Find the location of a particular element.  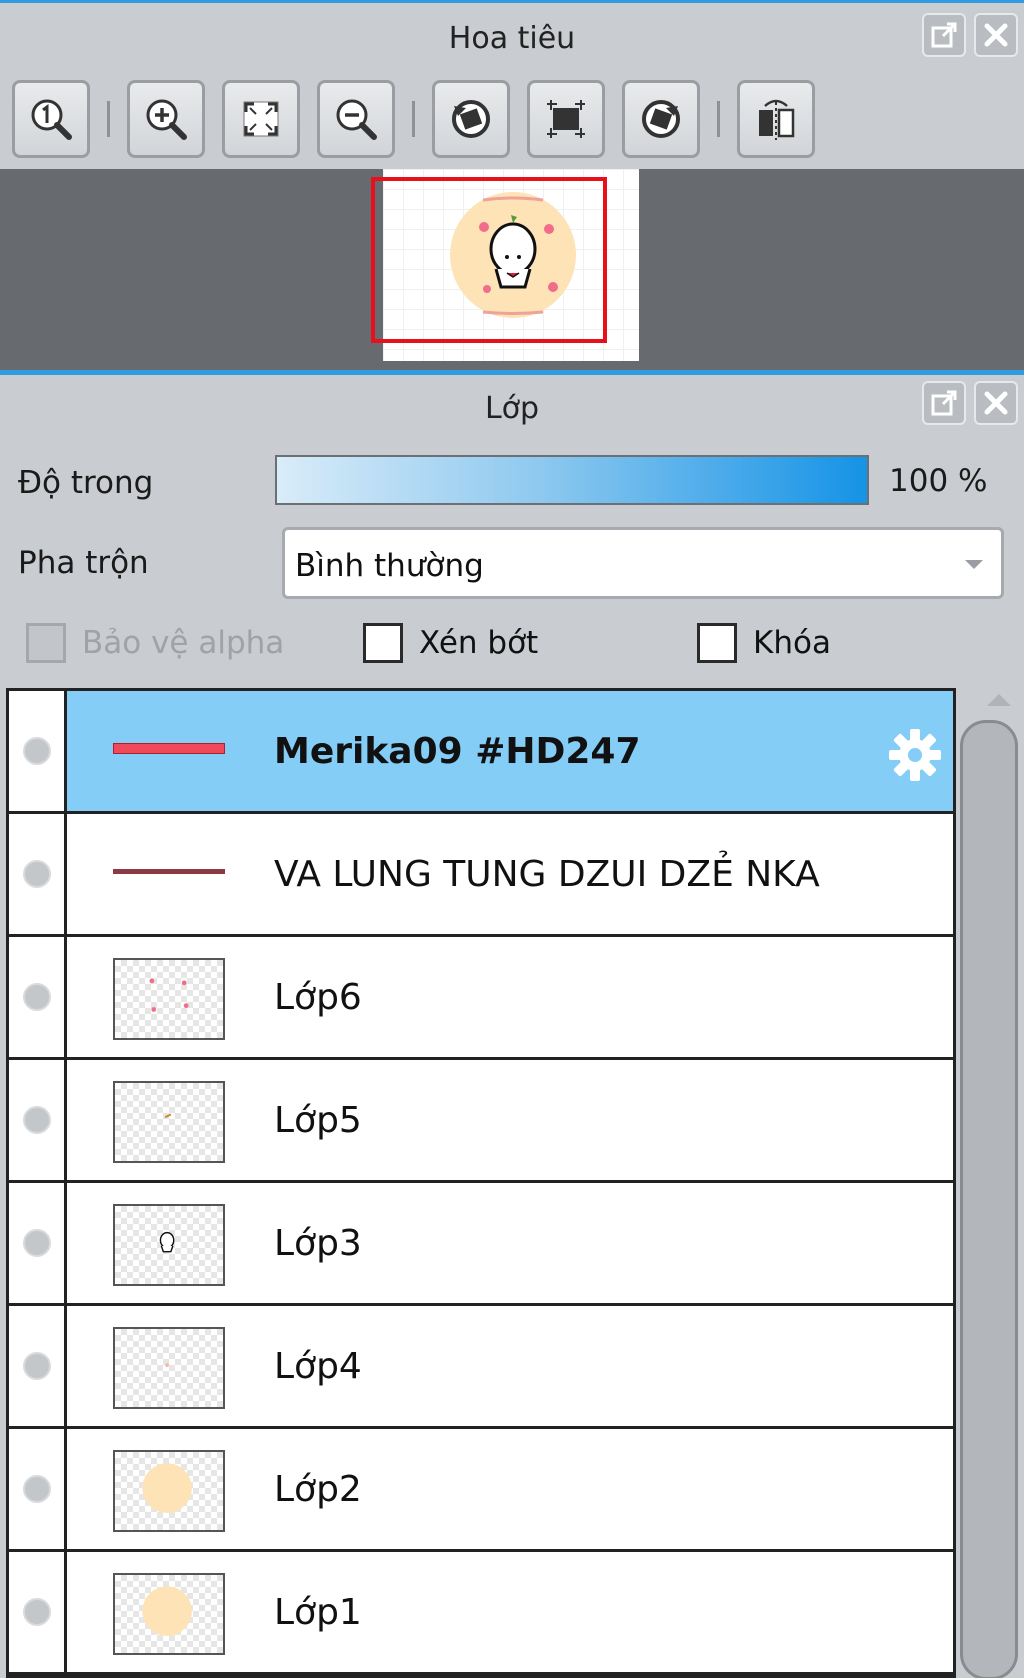

protect-alpha-checkbox: Bảo vệ alpha is located at coordinates (155, 643).